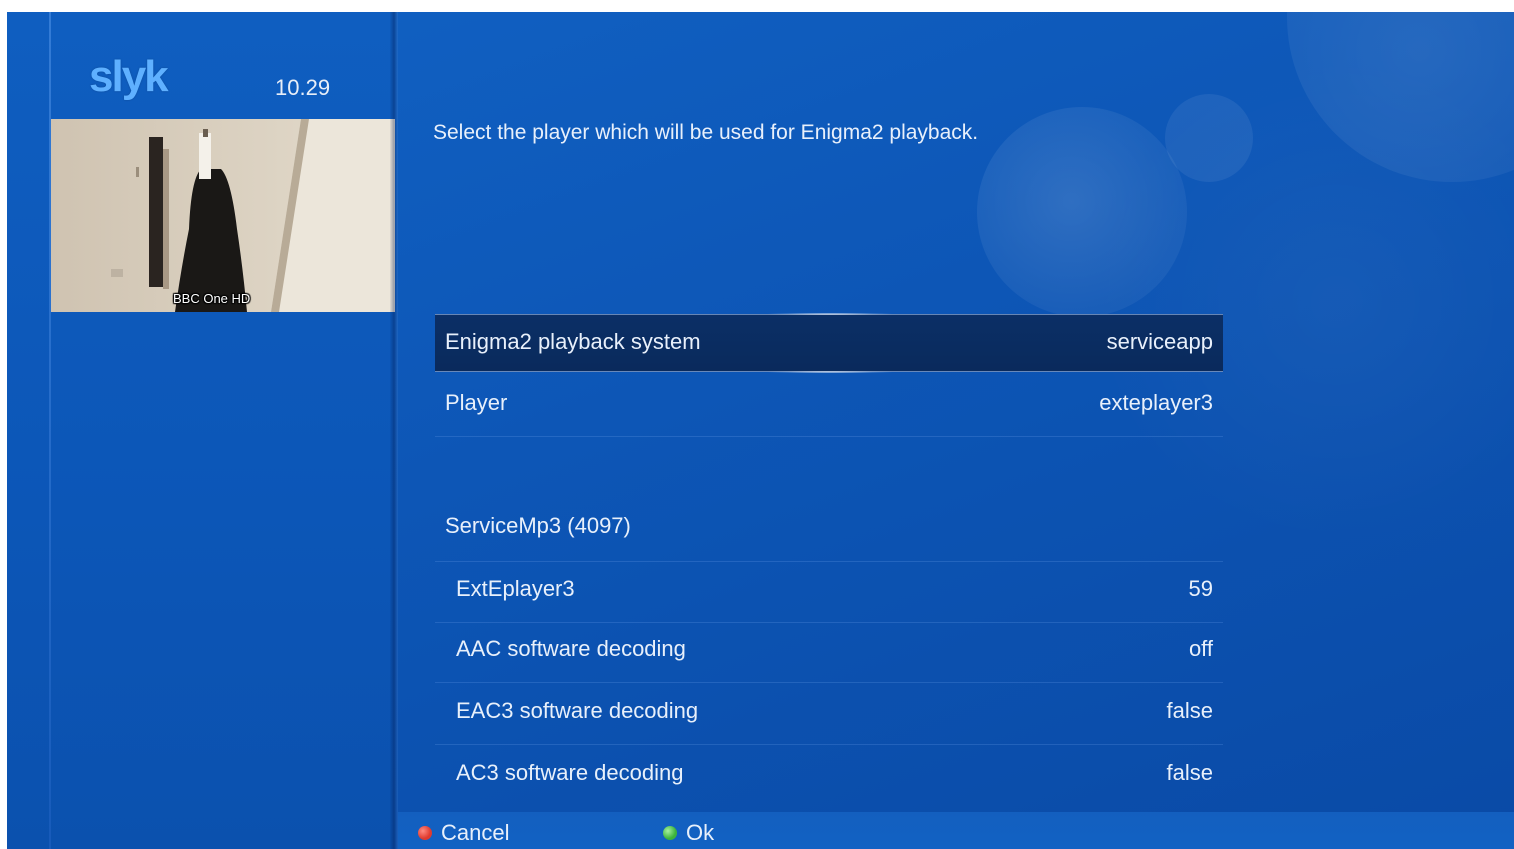 The width and height of the screenshot is (1514, 849). What do you see at coordinates (515, 588) in the screenshot?
I see `setting-label: ExtEplayer3` at bounding box center [515, 588].